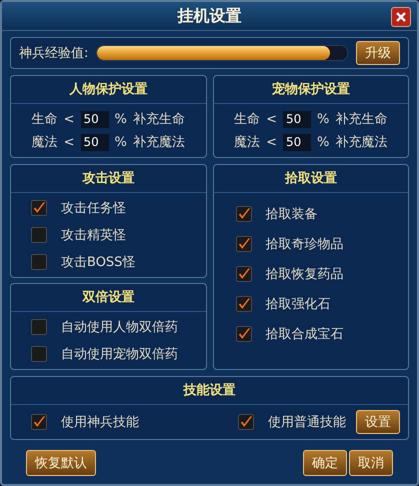 The height and width of the screenshot is (486, 419). I want to click on option-label: 拾取恢复药品, so click(305, 274).